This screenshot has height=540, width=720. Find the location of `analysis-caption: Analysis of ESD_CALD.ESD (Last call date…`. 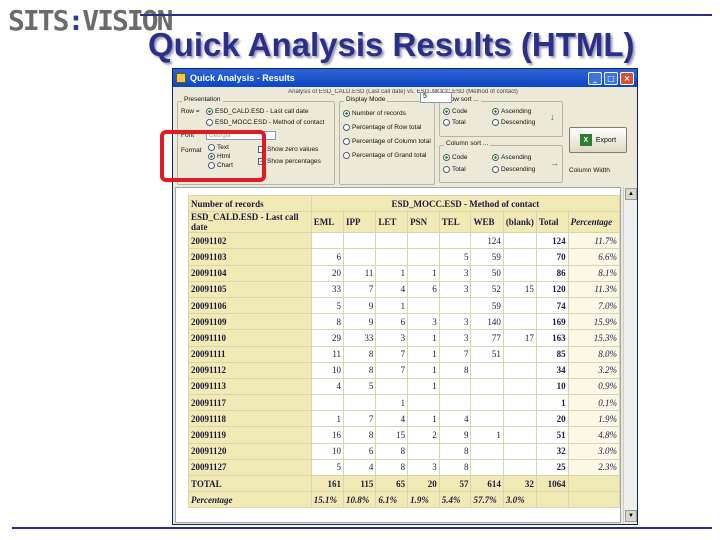

analysis-caption: Analysis of ESD_CALD.ESD (Last call date… is located at coordinates (403, 92).